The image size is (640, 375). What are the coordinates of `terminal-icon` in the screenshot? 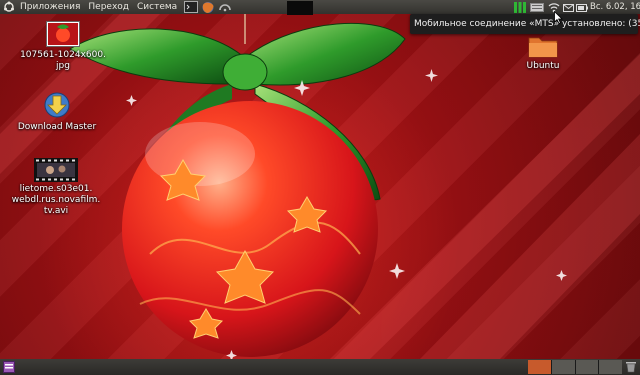 It's located at (191, 7).